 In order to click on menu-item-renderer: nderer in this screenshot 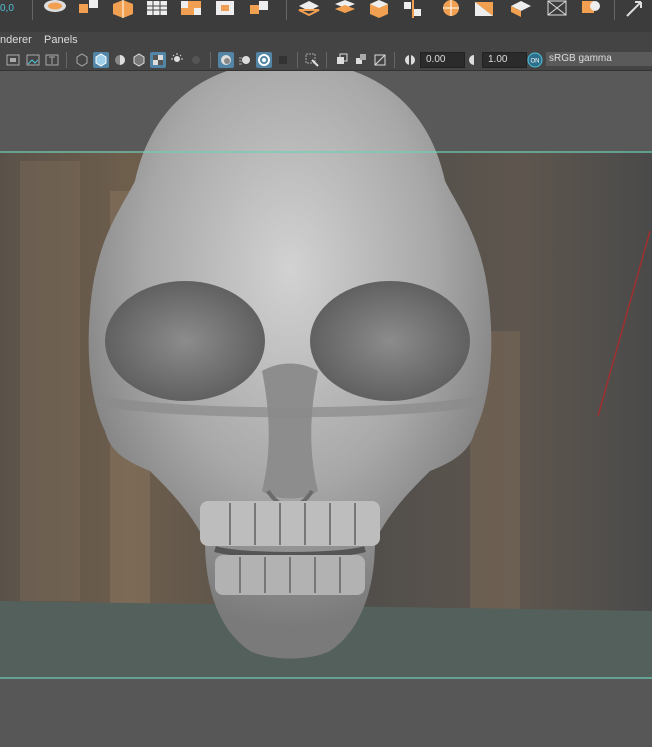, I will do `click(16, 40)`.